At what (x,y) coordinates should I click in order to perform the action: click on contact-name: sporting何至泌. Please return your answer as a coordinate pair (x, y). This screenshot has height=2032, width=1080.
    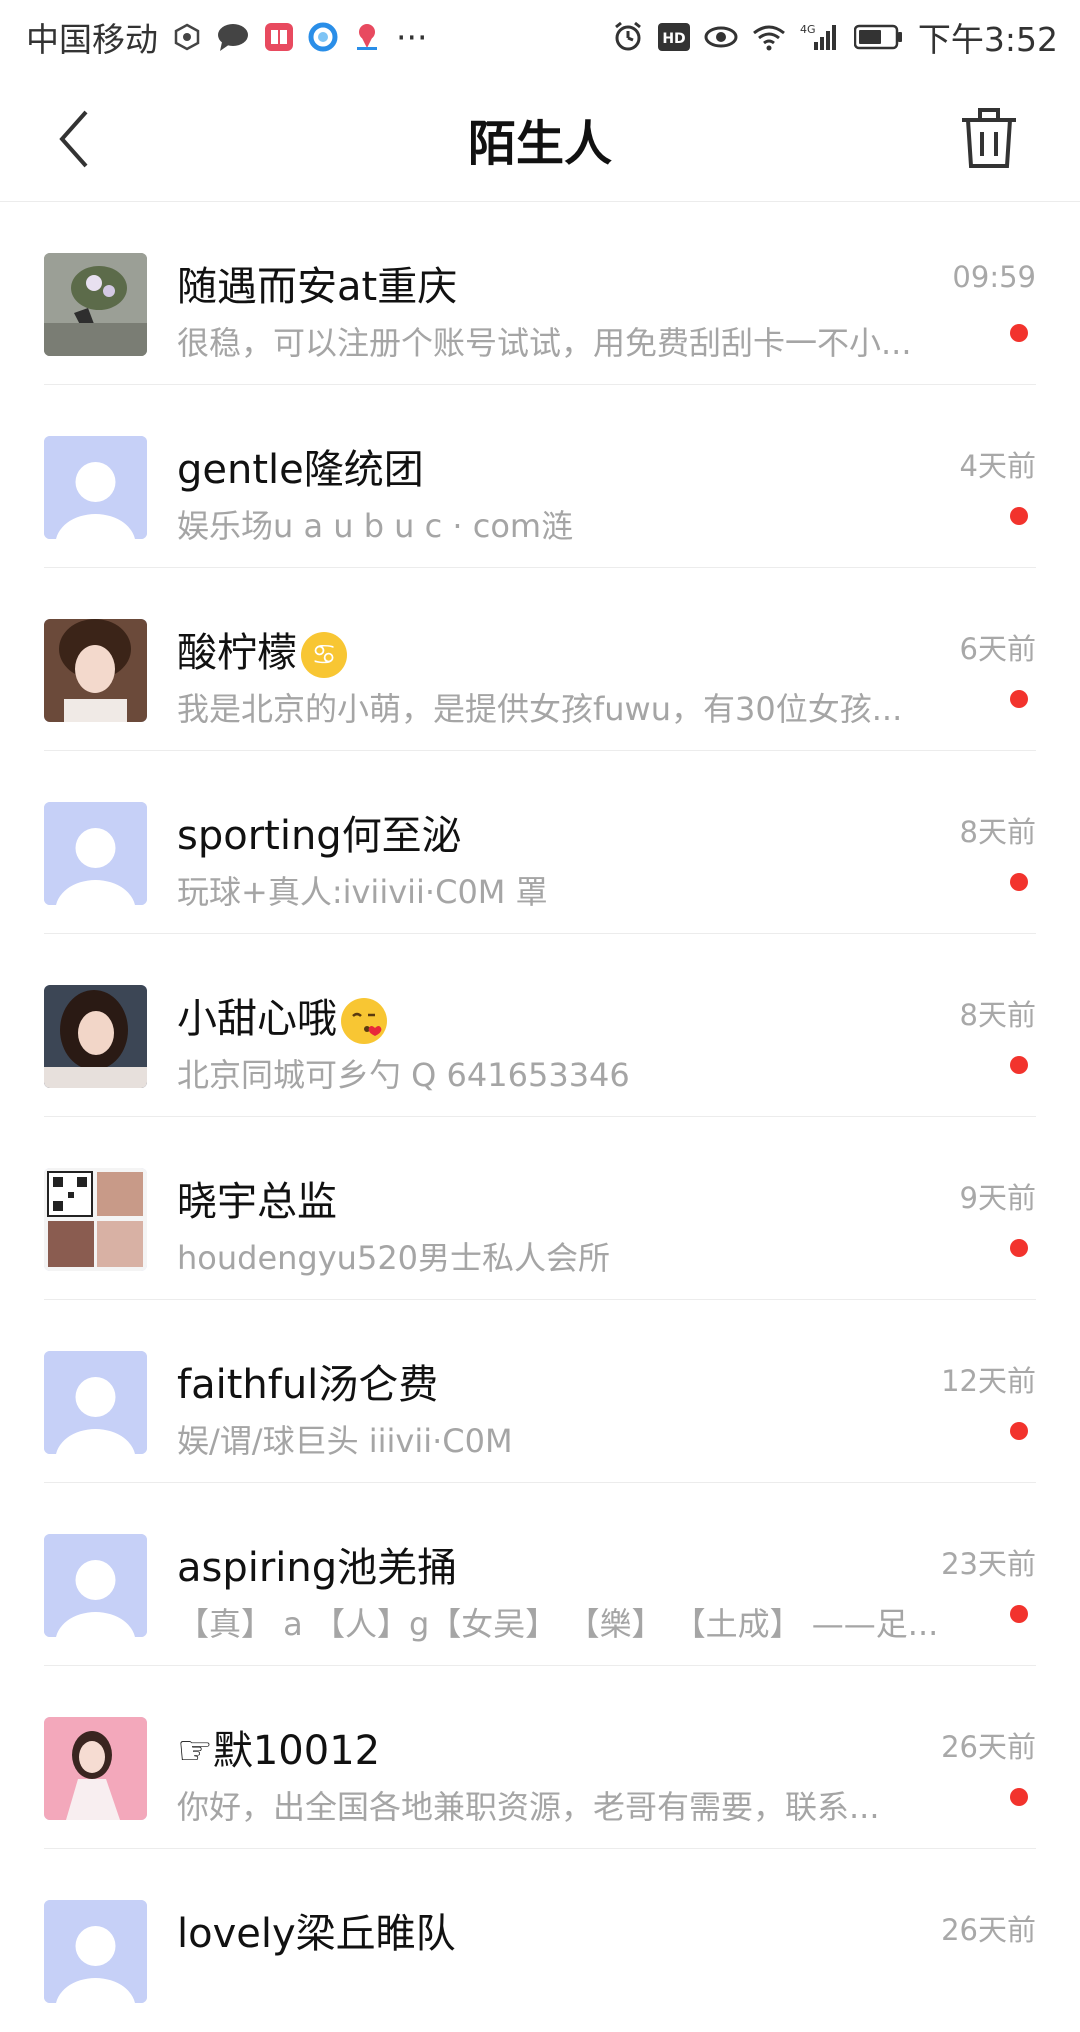
    Looking at the image, I should click on (319, 836).